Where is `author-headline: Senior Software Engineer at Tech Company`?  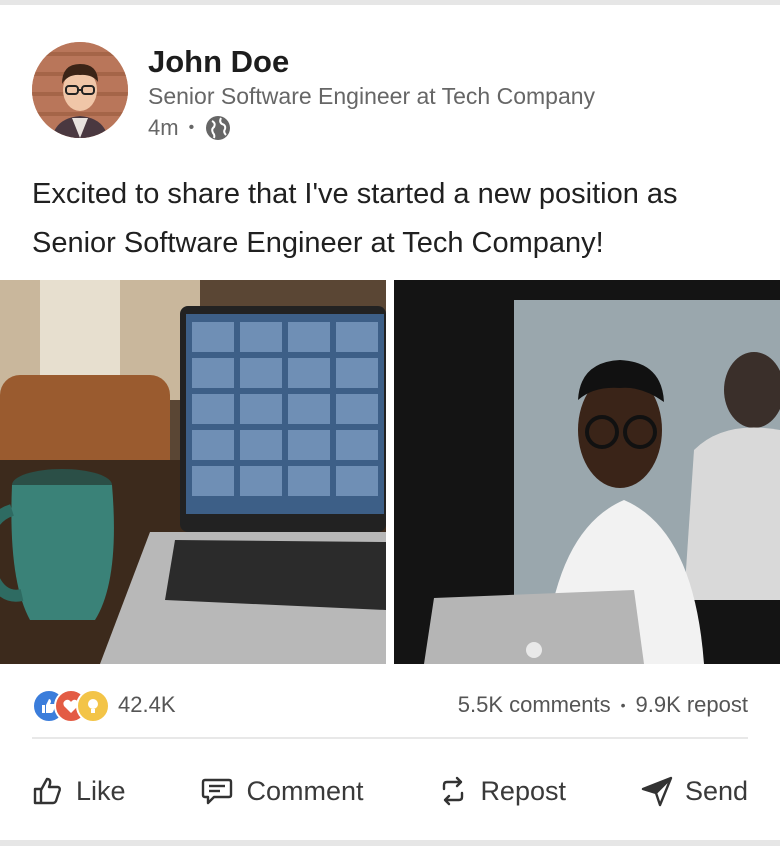
author-headline: Senior Software Engineer at Tech Company is located at coordinates (372, 96).